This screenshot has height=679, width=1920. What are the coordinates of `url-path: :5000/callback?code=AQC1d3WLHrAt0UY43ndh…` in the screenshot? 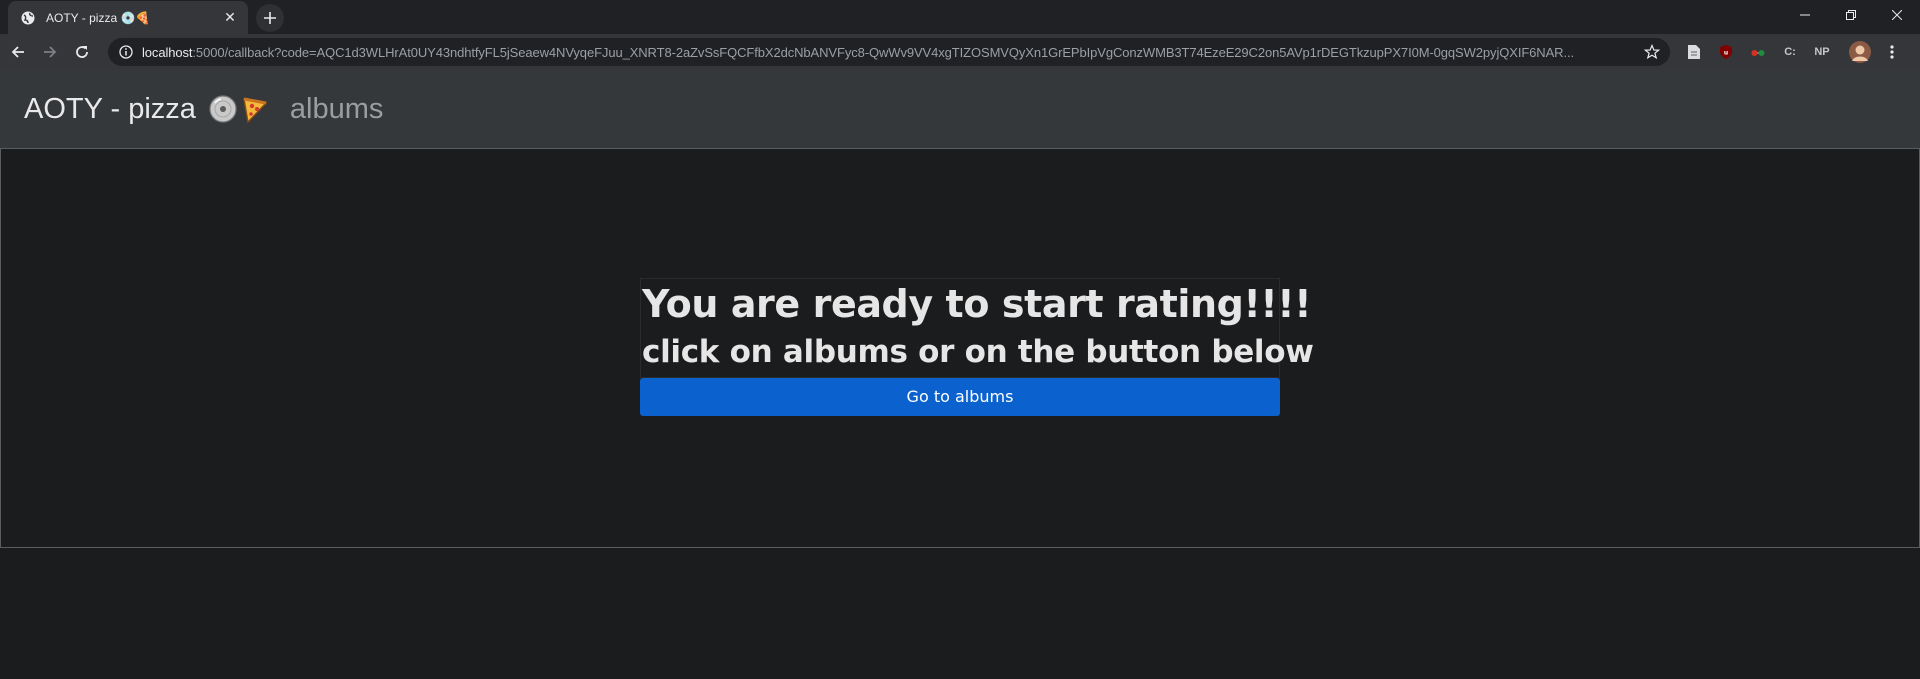 It's located at (883, 52).